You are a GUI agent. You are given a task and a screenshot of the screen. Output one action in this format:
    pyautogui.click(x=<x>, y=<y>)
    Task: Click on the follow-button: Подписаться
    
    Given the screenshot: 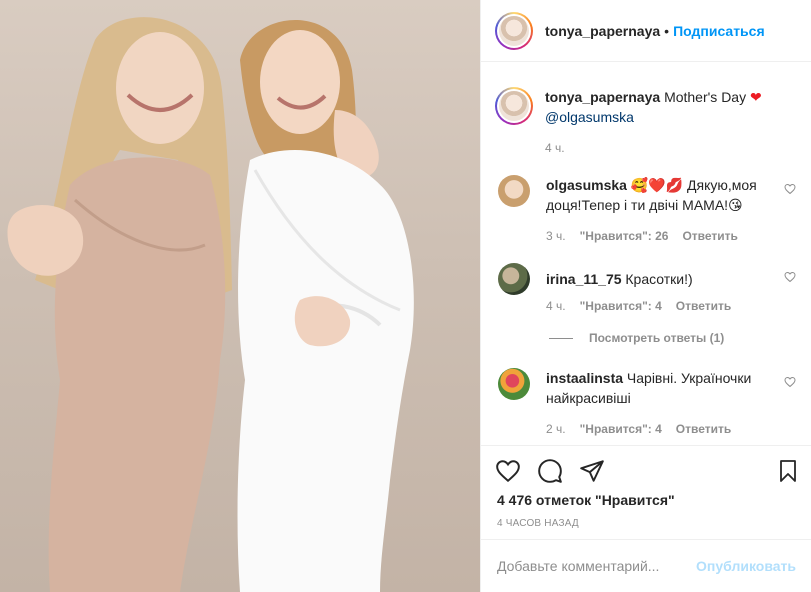 What is the action you would take?
    pyautogui.click(x=719, y=31)
    